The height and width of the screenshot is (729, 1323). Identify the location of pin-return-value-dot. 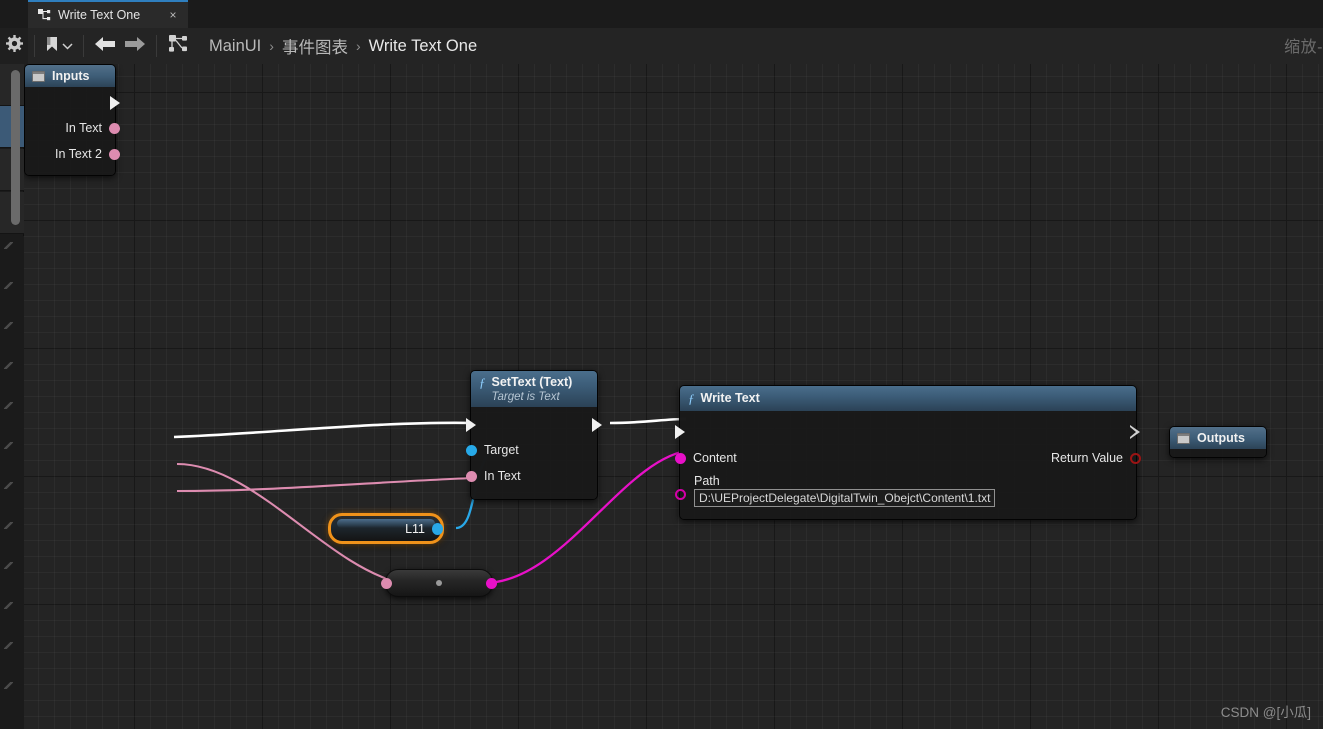
(1135, 458).